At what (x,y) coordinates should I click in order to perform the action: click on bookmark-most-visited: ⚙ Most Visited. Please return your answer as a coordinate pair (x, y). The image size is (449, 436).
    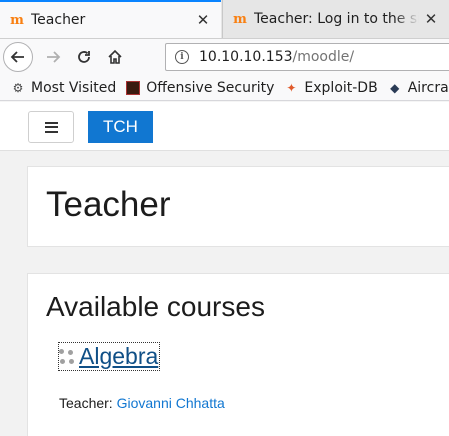
    Looking at the image, I should click on (64, 87).